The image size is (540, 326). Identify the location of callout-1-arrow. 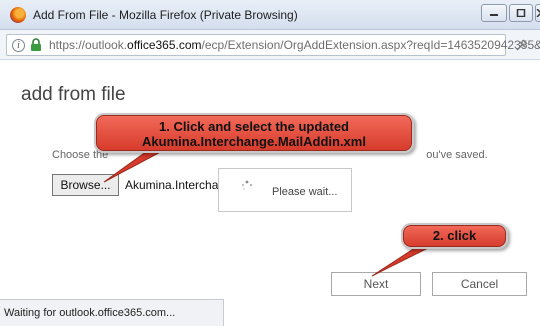
(135, 165).